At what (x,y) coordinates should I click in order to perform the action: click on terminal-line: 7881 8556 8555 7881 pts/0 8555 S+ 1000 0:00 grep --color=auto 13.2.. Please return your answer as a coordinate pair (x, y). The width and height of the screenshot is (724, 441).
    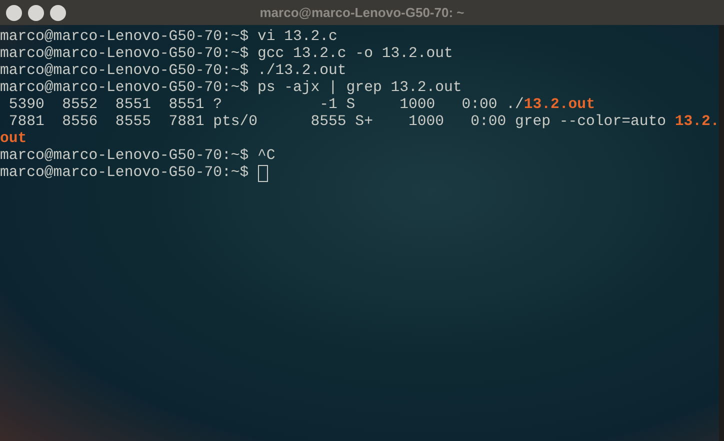
    Looking at the image, I should click on (364, 122).